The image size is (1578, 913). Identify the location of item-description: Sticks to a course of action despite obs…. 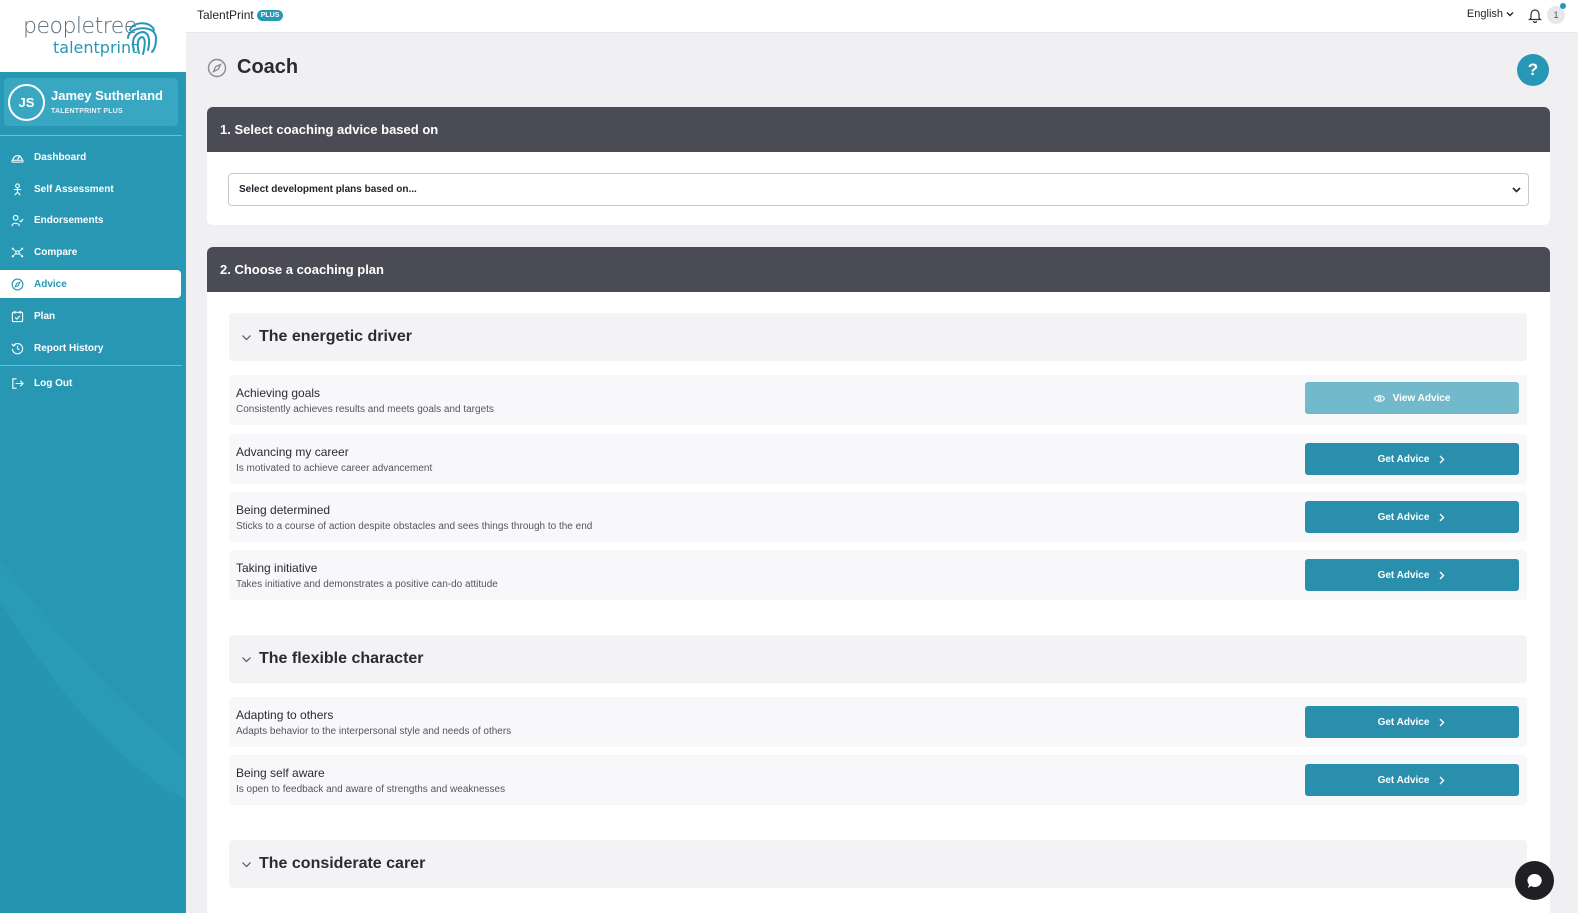
(414, 526).